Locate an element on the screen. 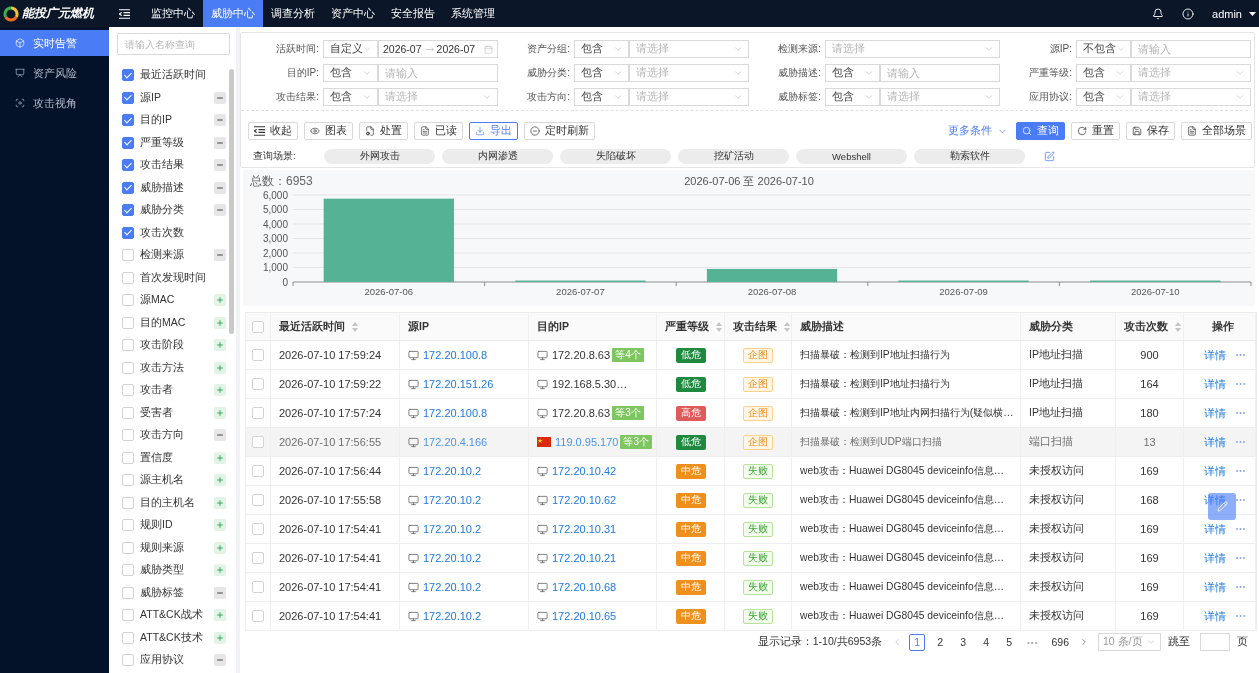  nav-tab: 威胁中心 is located at coordinates (233, 13).